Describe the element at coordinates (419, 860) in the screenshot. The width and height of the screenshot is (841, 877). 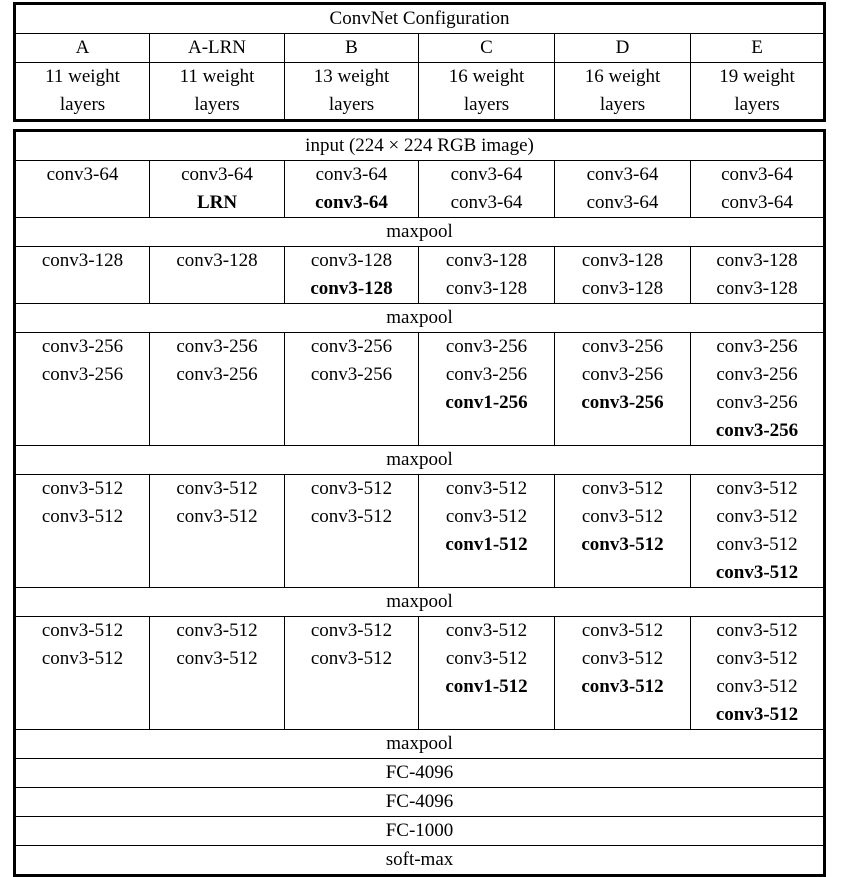
I see `soft-max-4-cell: soft-max` at that location.